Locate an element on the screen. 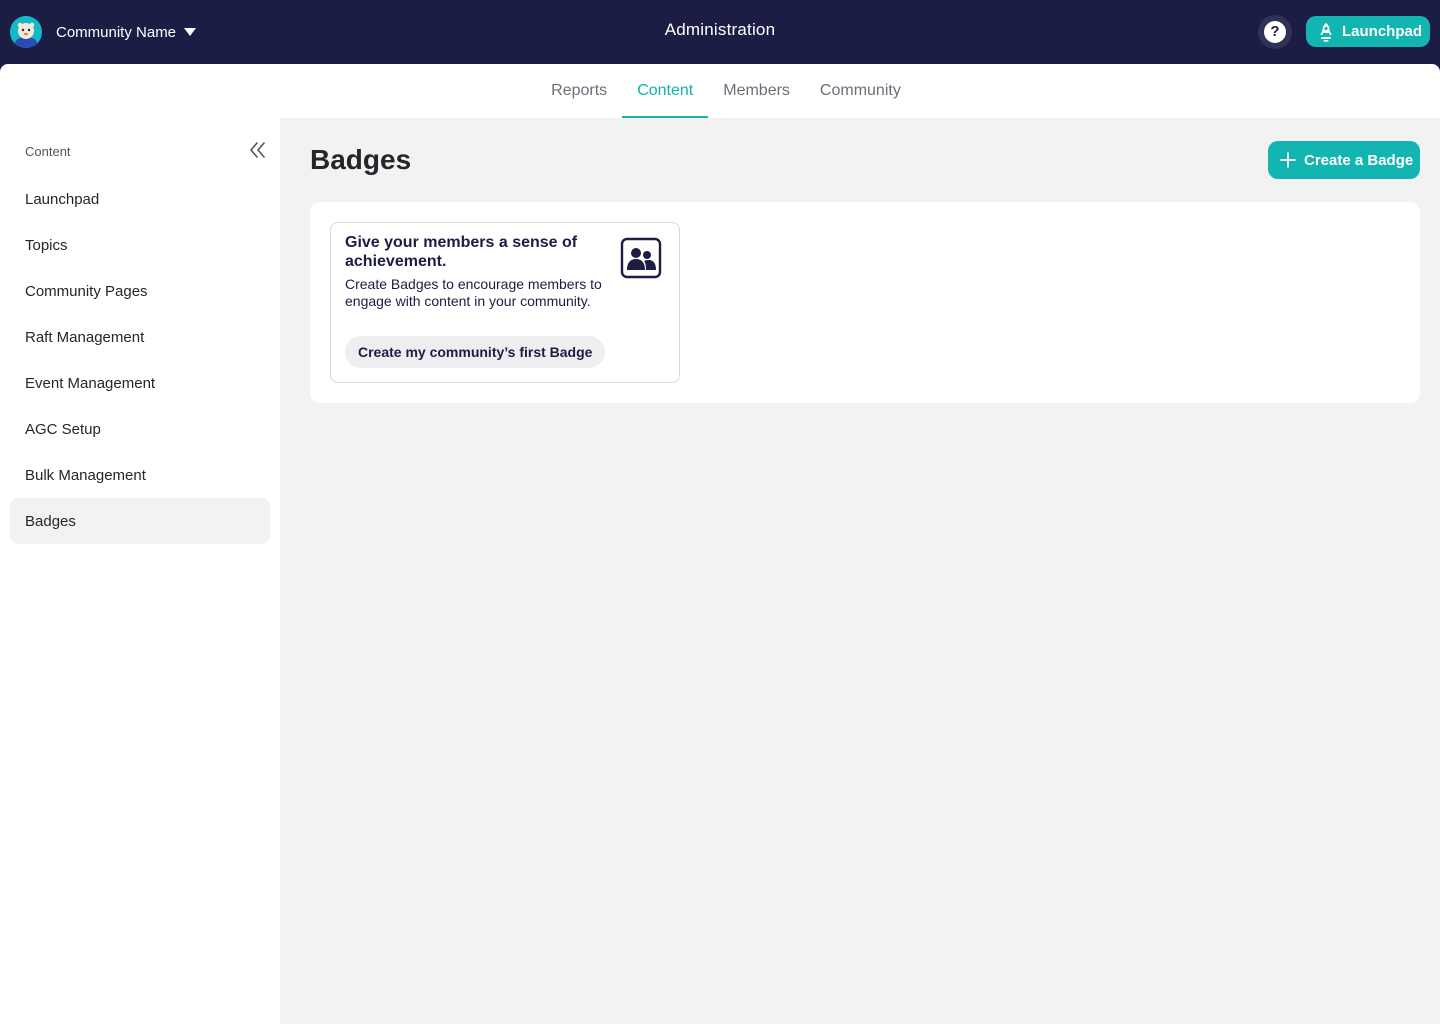  collapse-sidebar-button is located at coordinates (258, 150).